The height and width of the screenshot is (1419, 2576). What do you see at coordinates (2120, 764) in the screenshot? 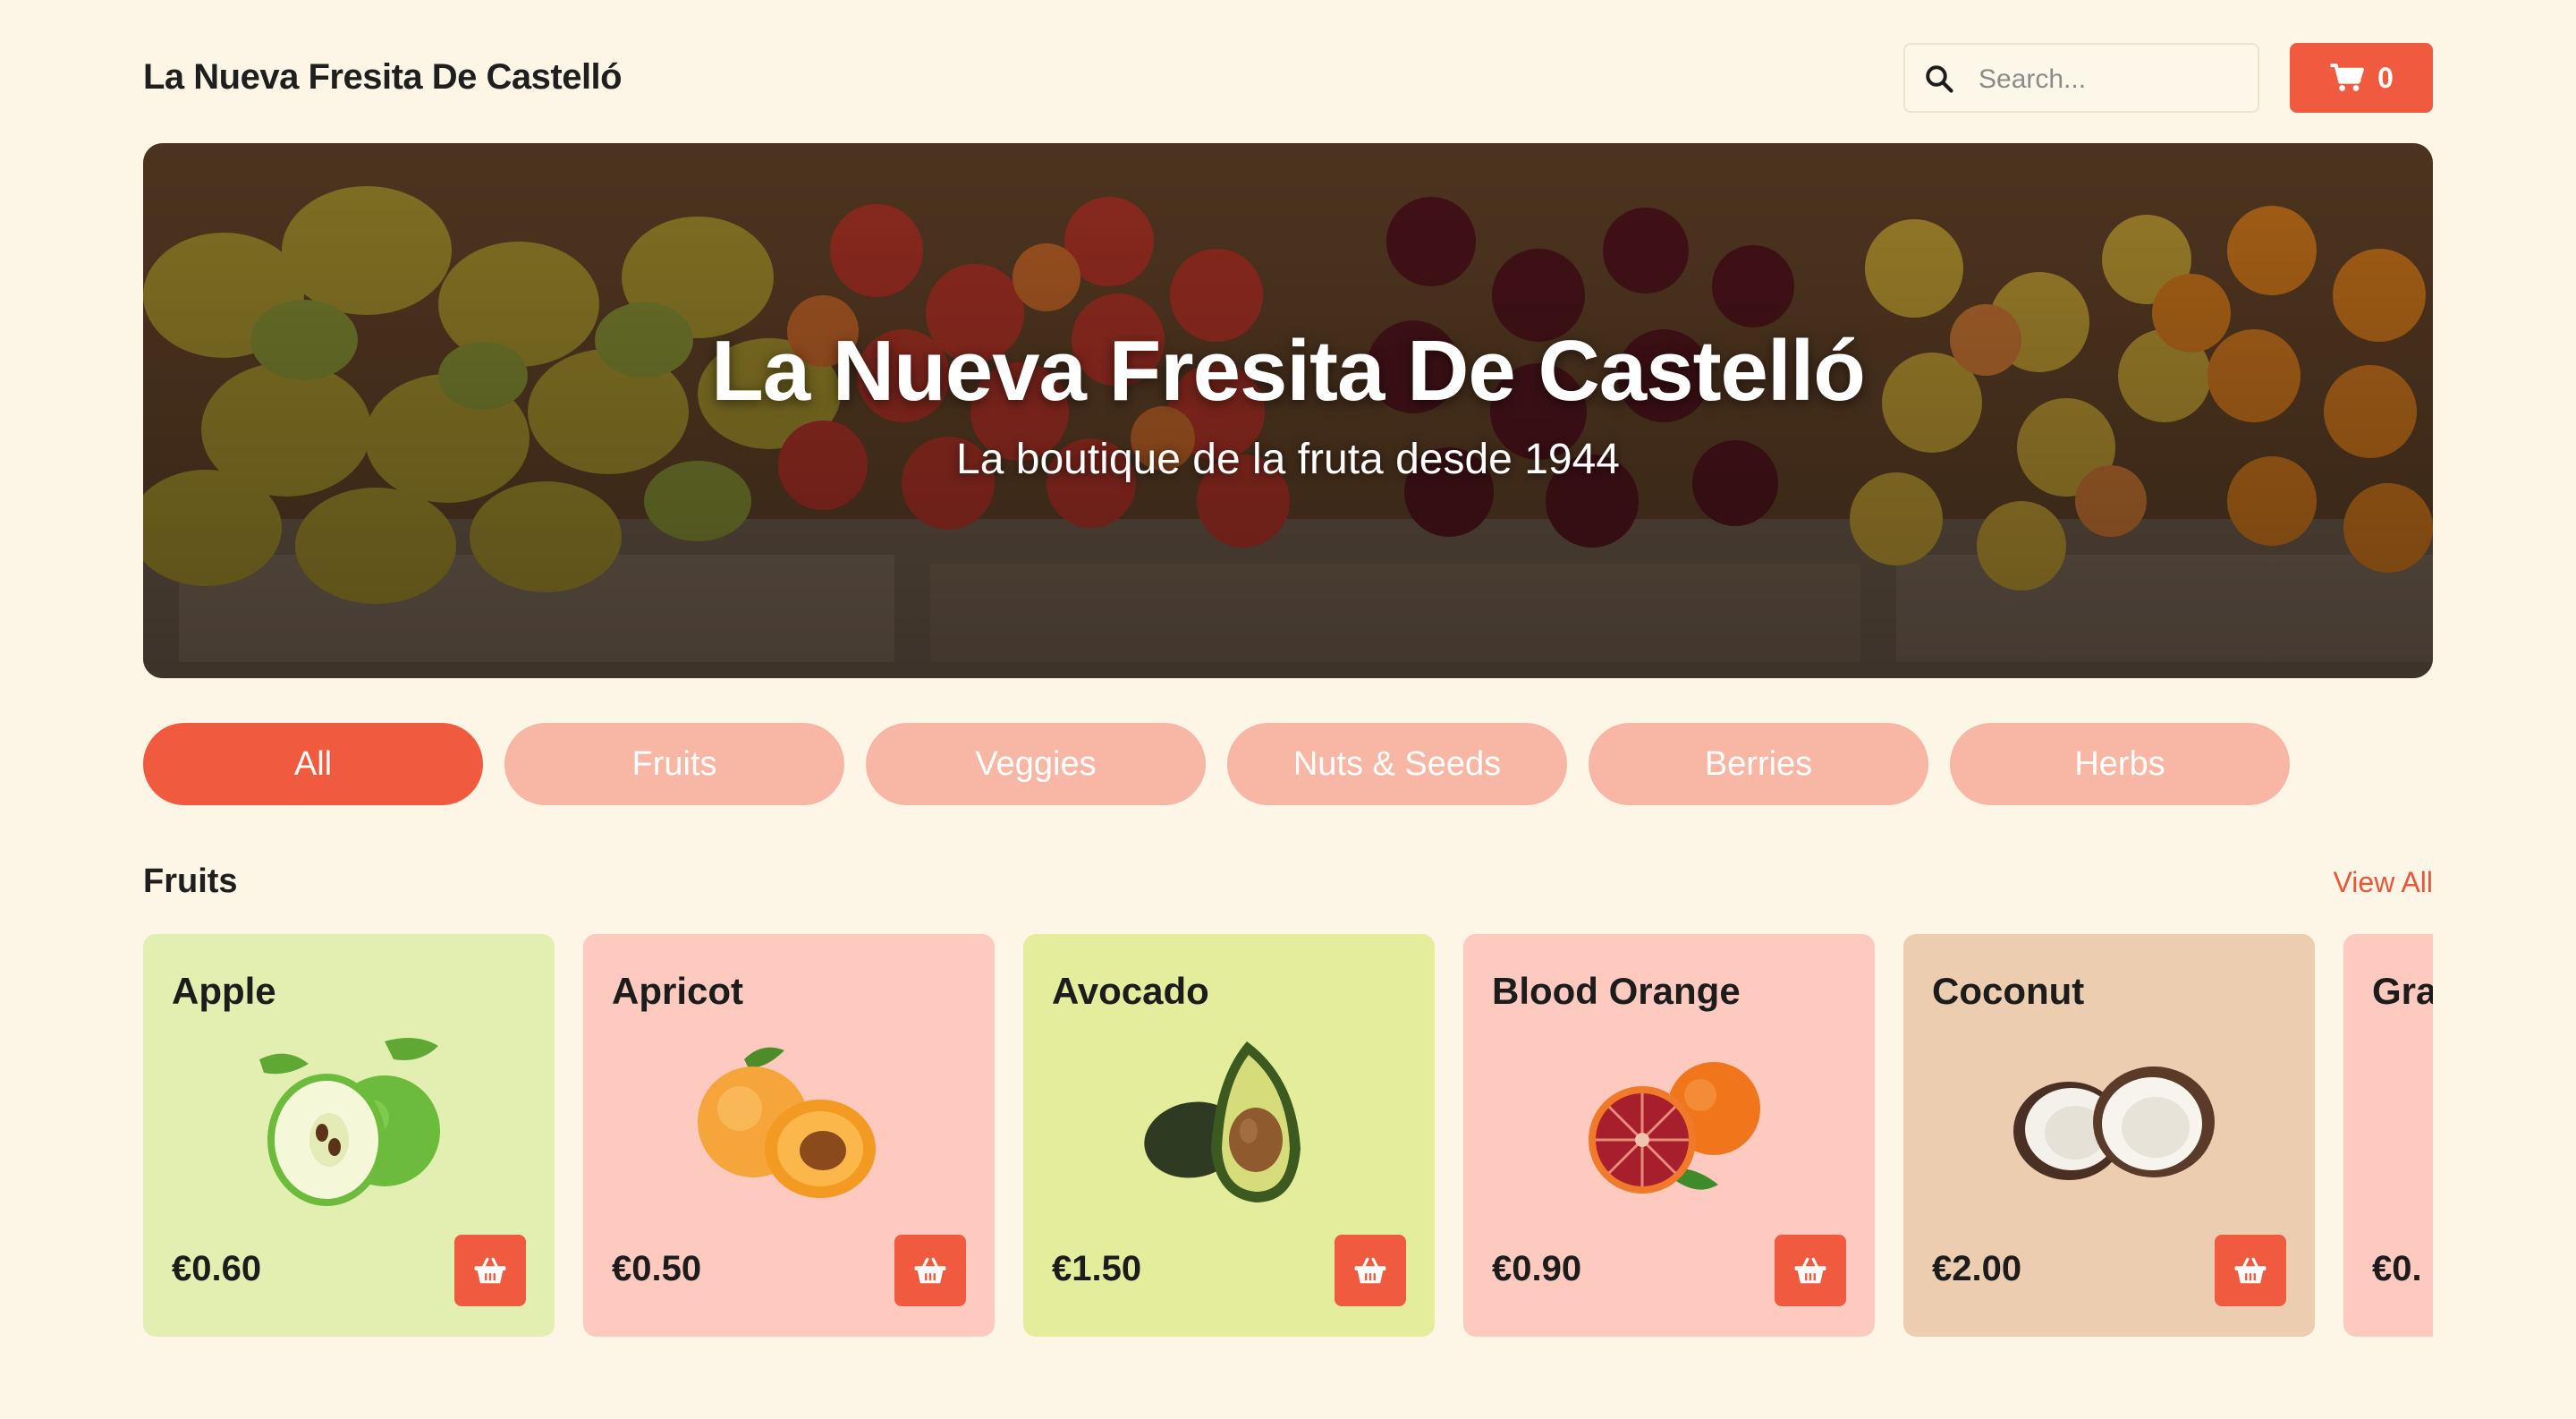
I see `category-chip-herbs: Herbs` at bounding box center [2120, 764].